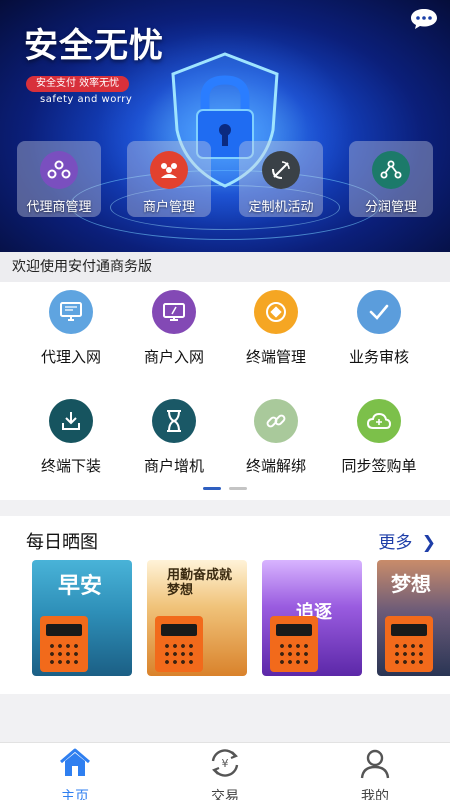  Describe the element at coordinates (225, 267) in the screenshot. I see `welcome-text: 欢迎使用安付通商务版` at that location.